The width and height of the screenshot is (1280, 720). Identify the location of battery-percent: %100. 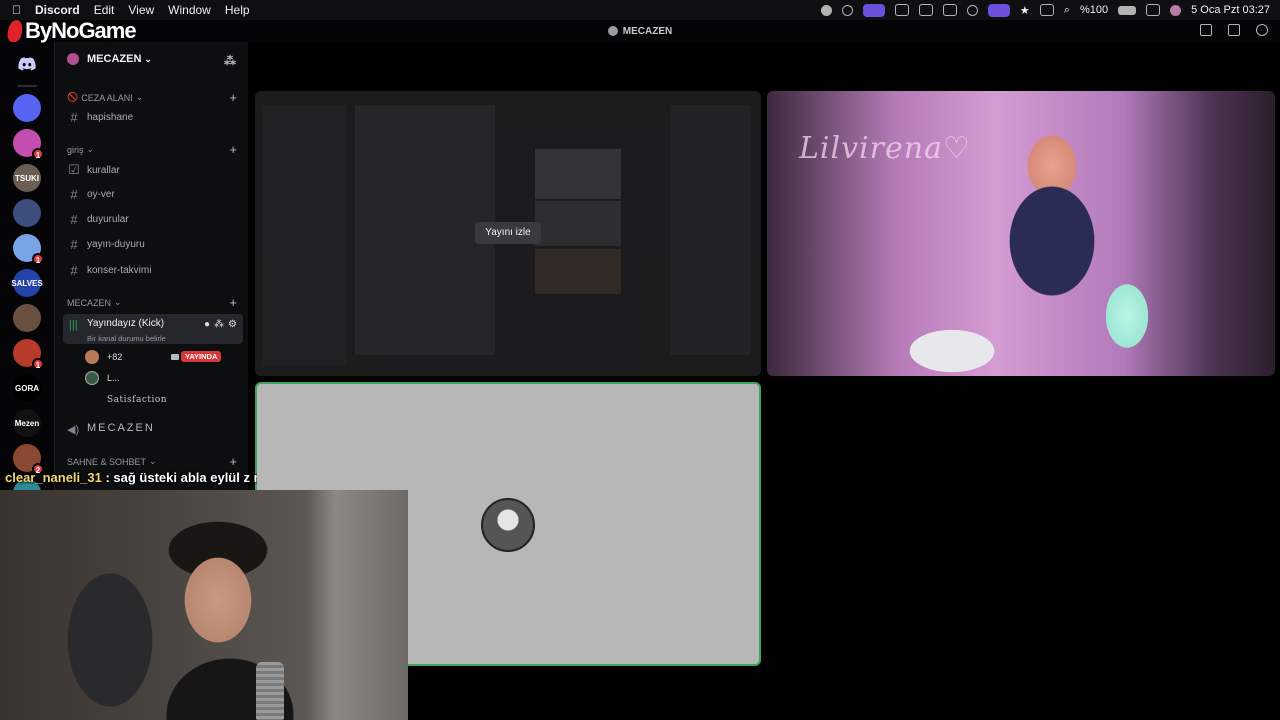
(1094, 10).